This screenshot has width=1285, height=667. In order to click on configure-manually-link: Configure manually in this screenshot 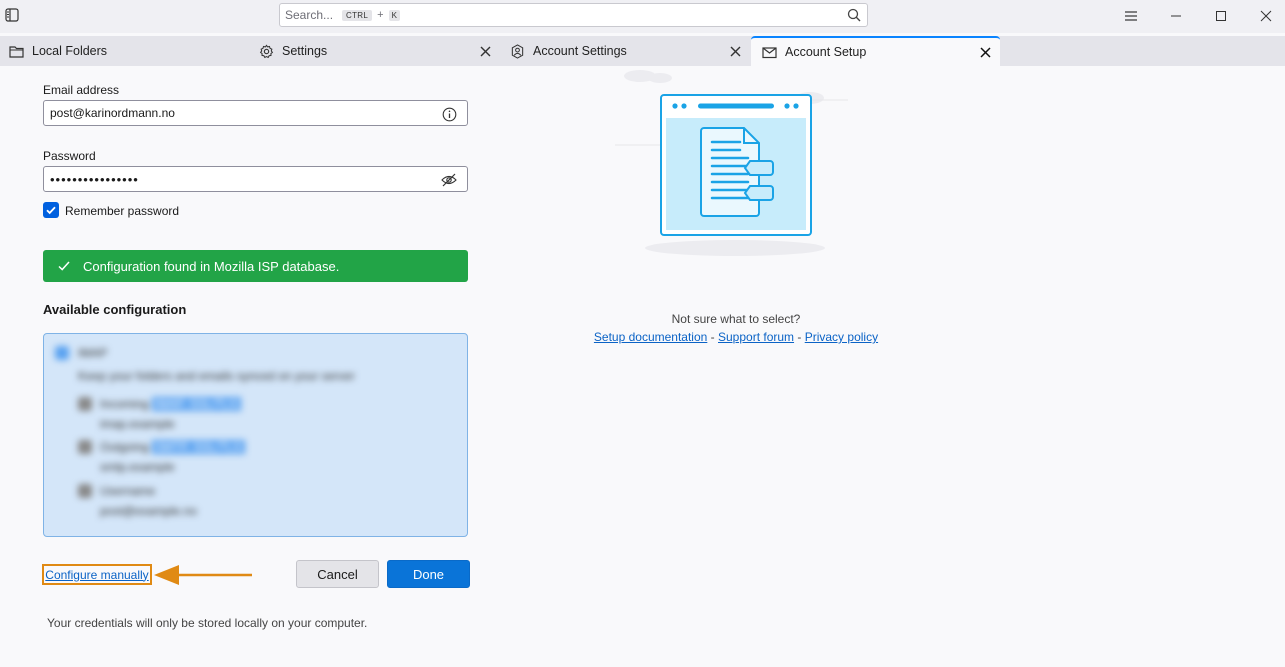, I will do `click(97, 574)`.